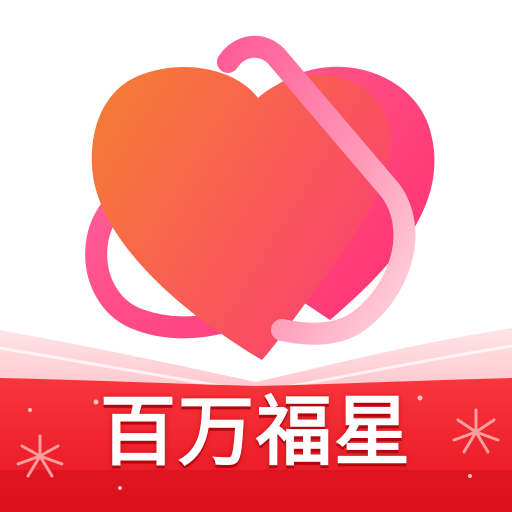  Describe the element at coordinates (257, 77) in the screenshot. I see `loop-notch` at that location.